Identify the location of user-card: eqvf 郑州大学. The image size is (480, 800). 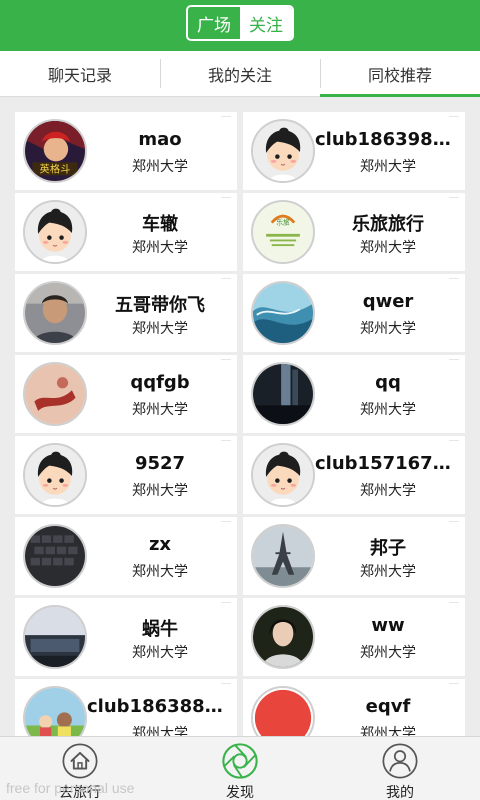
(354, 707).